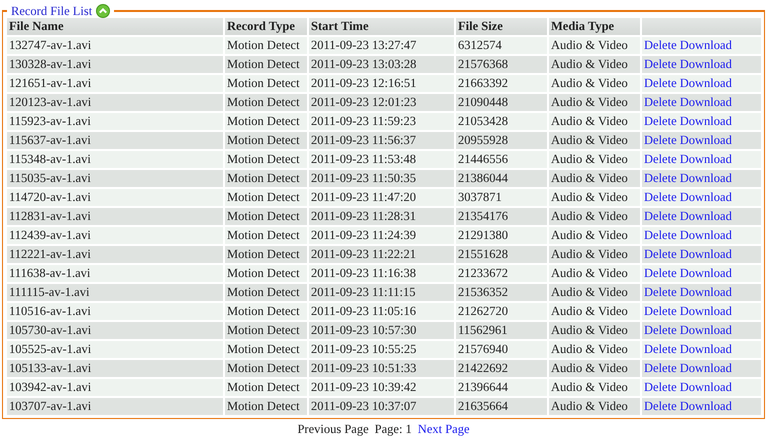 Image resolution: width=767 pixels, height=447 pixels. I want to click on column-header: File Name, so click(115, 26).